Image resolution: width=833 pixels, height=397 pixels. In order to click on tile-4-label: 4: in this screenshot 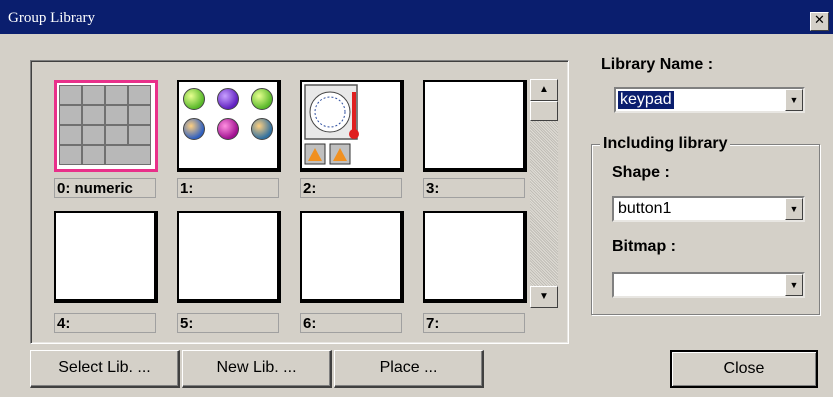, I will do `click(105, 323)`.